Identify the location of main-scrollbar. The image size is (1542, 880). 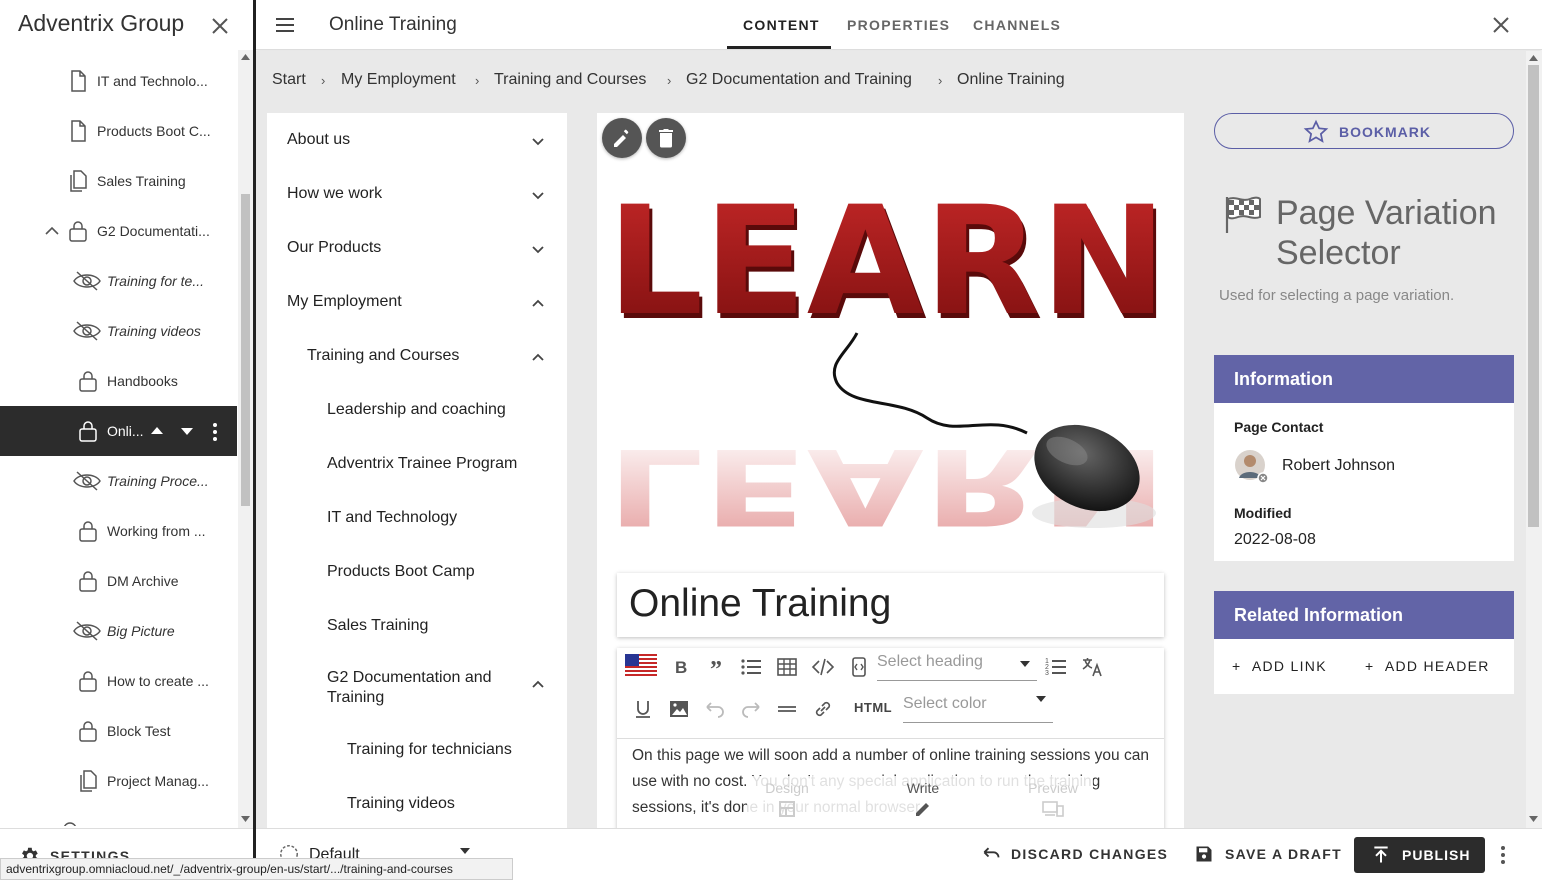
(1534, 439).